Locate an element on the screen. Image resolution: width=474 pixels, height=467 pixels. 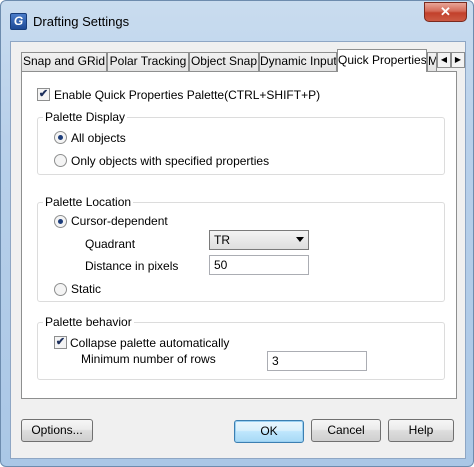
enable-quick-properties-checkbox: ✔ is located at coordinates (43, 94).